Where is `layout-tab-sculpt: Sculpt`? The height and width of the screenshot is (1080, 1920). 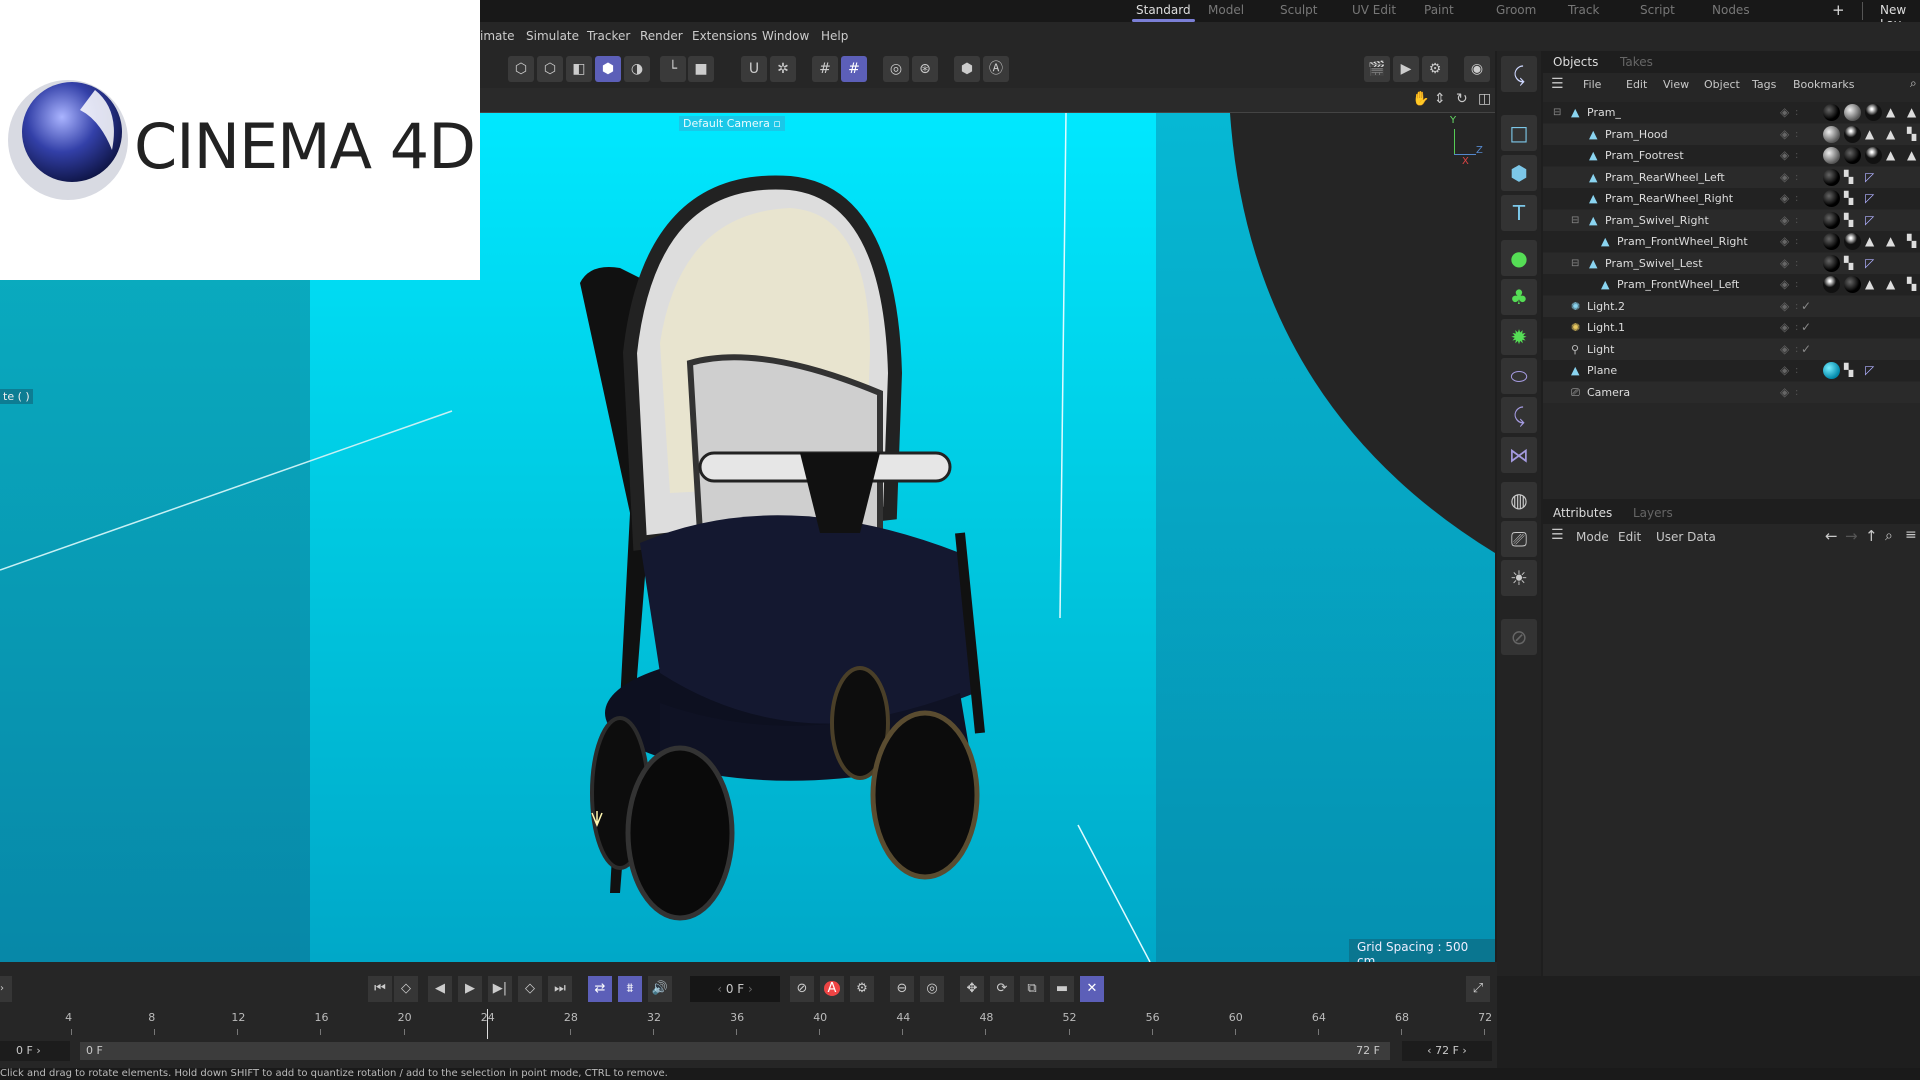 layout-tab-sculpt: Sculpt is located at coordinates (1298, 10).